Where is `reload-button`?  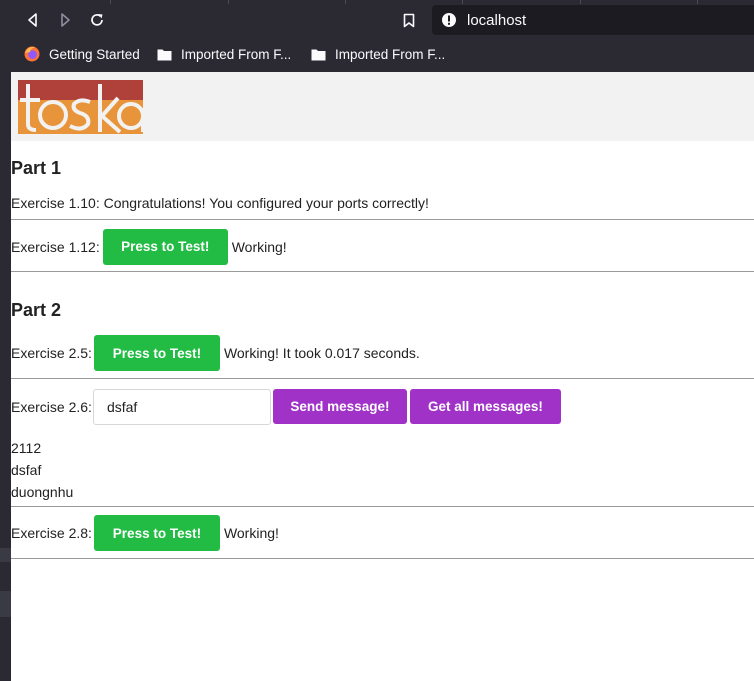 reload-button is located at coordinates (97, 20).